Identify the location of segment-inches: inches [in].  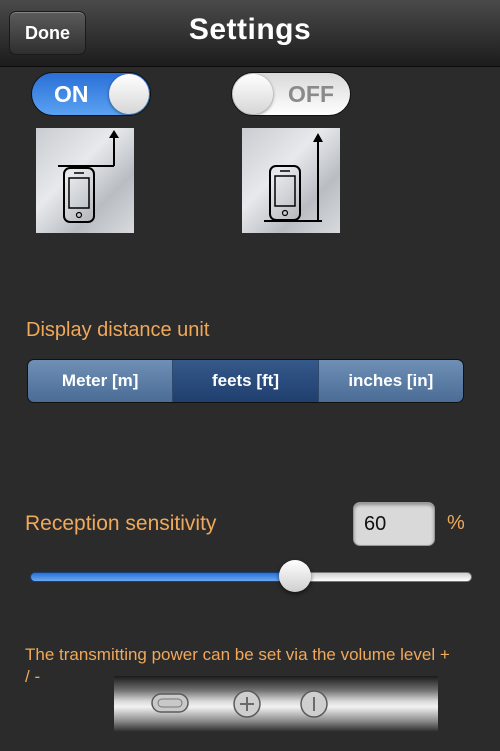
(390, 381).